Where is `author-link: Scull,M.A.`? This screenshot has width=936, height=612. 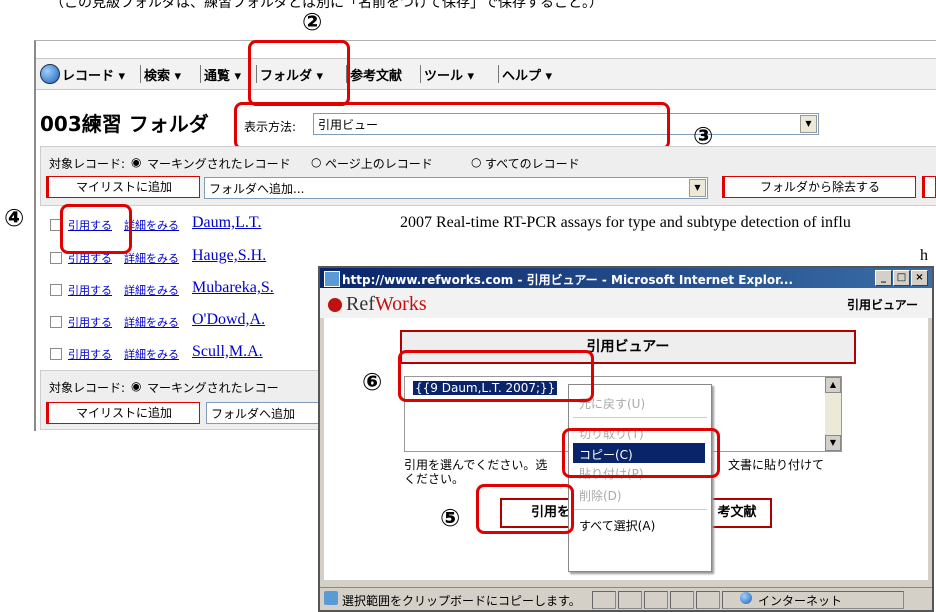 author-link: Scull,M.A. is located at coordinates (227, 352).